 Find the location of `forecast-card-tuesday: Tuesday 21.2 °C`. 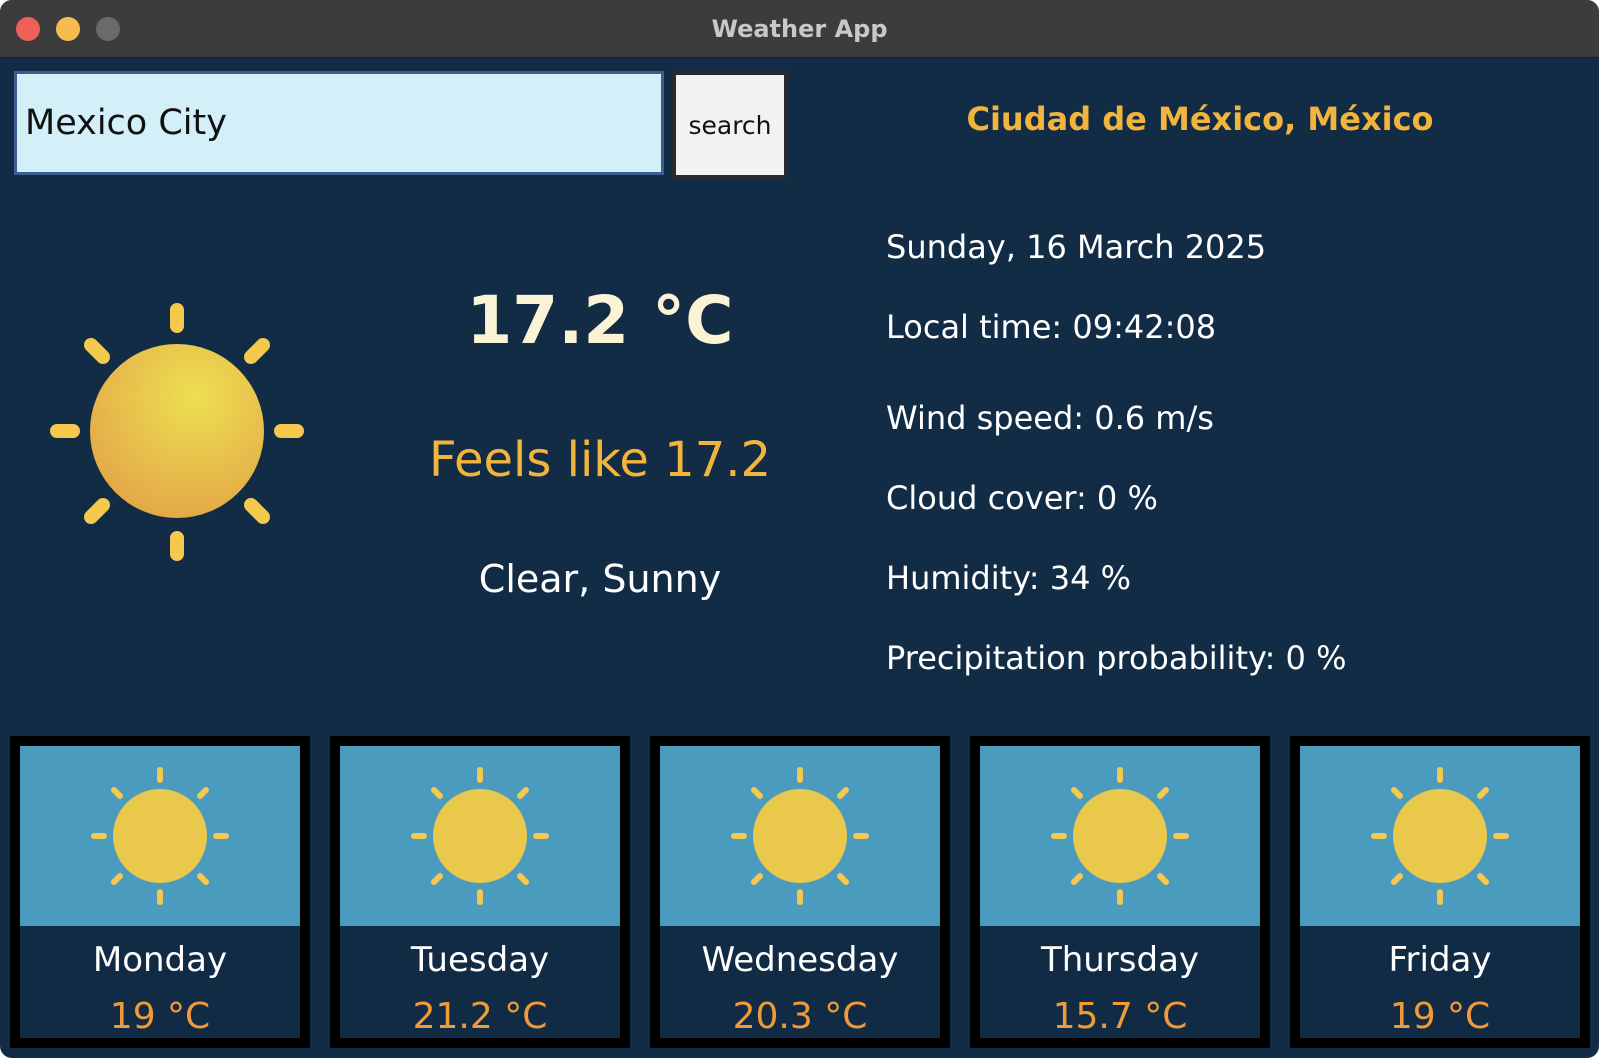

forecast-card-tuesday: Tuesday 21.2 °C is located at coordinates (480, 892).